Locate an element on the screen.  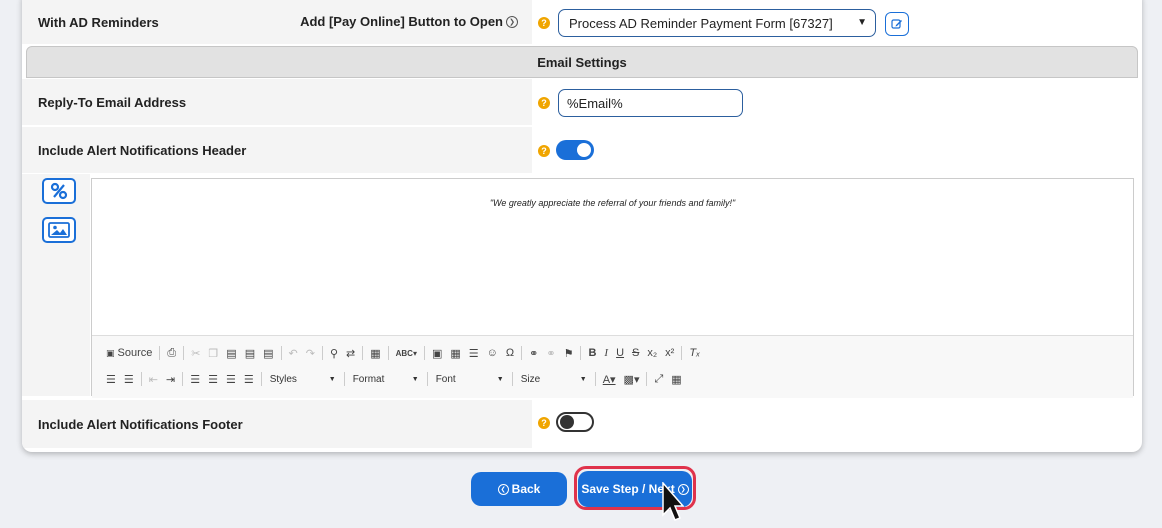
source-button: ▣ Source is located at coordinates (129, 353).